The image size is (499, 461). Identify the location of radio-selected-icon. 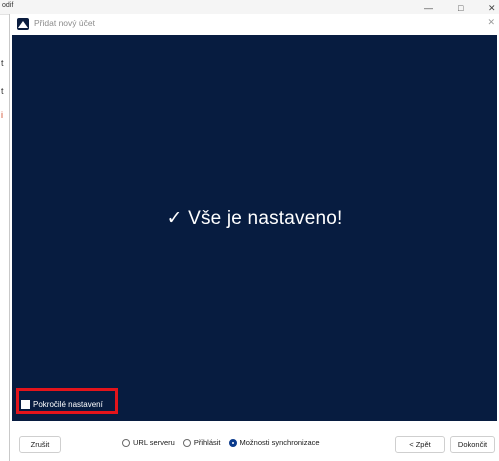
(232, 442).